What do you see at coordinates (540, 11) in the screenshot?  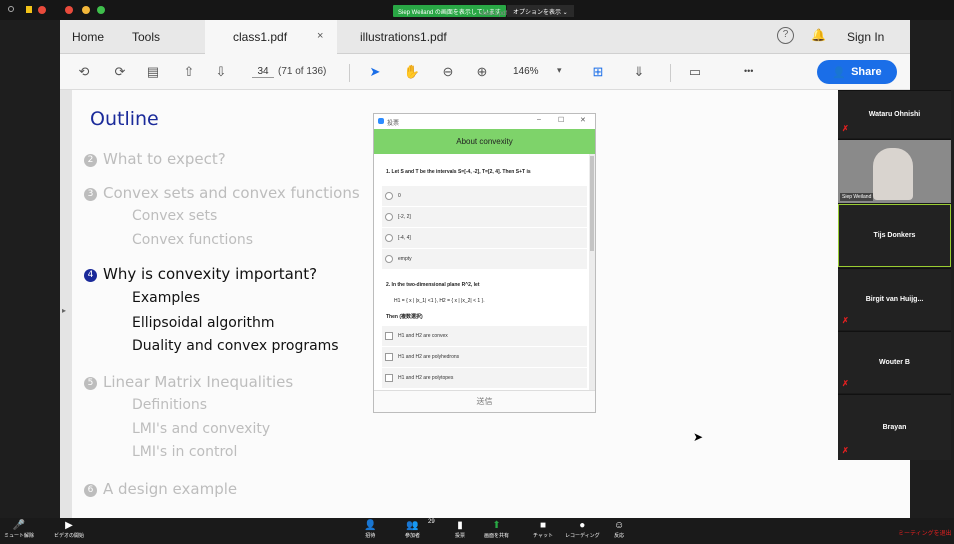 I see `view-options-button: オプションを表示 ⌄` at bounding box center [540, 11].